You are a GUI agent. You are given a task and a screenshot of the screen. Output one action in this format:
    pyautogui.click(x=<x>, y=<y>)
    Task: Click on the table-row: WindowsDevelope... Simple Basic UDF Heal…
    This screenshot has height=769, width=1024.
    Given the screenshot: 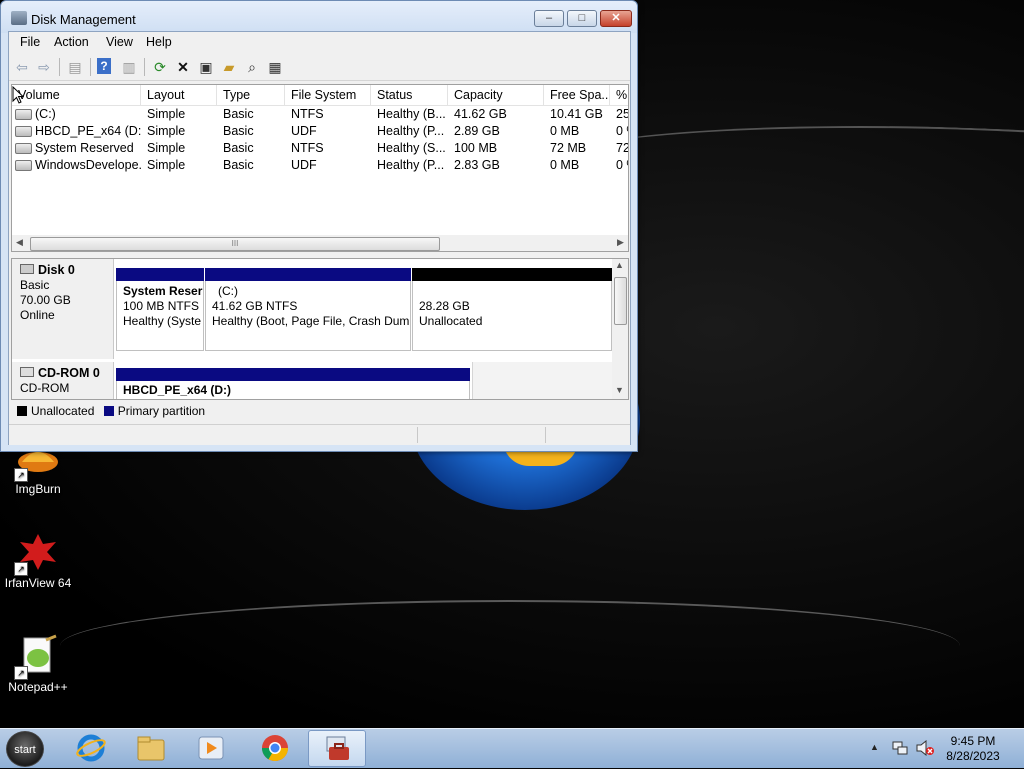 What is the action you would take?
    pyautogui.click(x=320, y=165)
    